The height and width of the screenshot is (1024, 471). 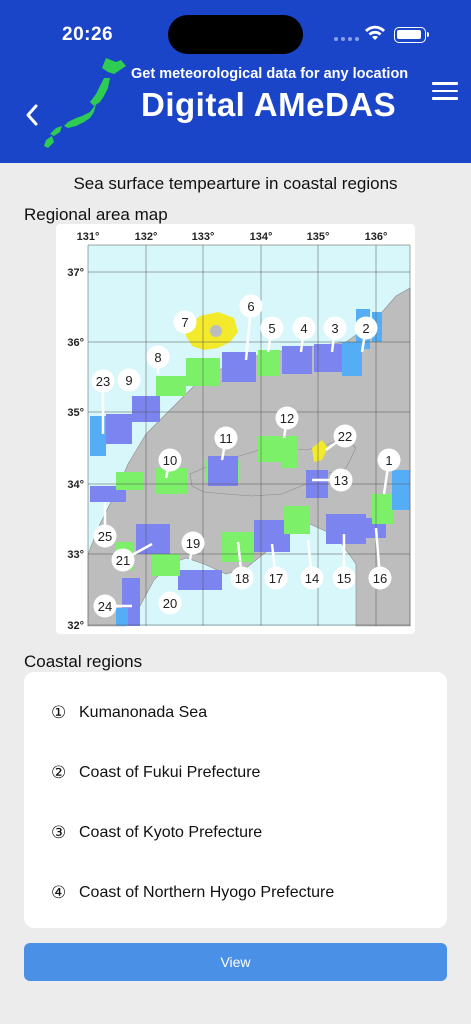 What do you see at coordinates (375, 32) in the screenshot?
I see `wifi-icon` at bounding box center [375, 32].